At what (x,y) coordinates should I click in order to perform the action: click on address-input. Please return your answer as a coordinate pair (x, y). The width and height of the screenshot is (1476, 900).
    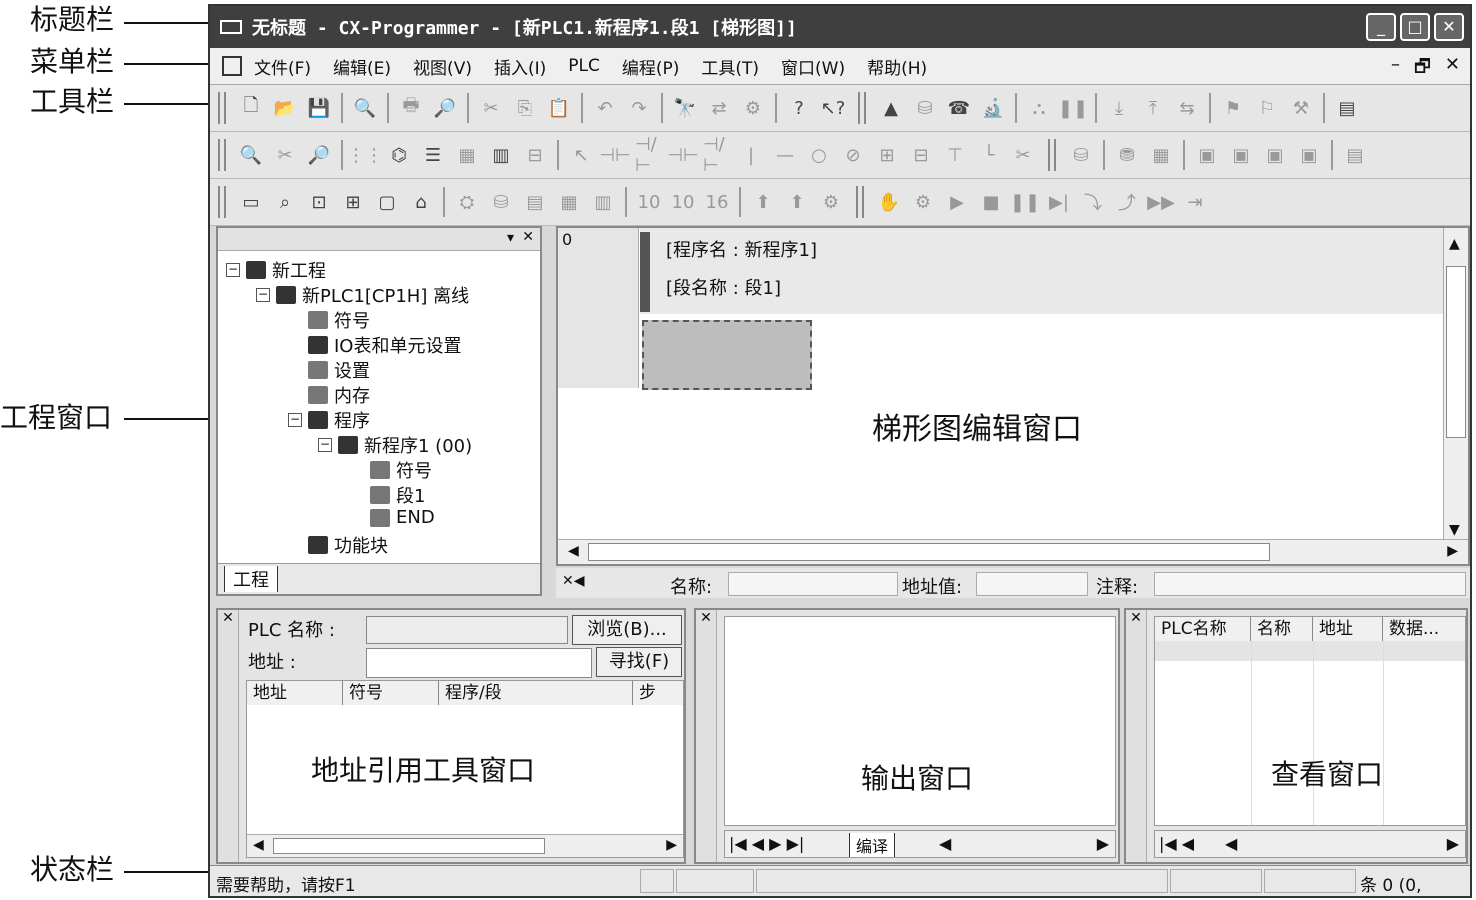
    Looking at the image, I should click on (479, 663).